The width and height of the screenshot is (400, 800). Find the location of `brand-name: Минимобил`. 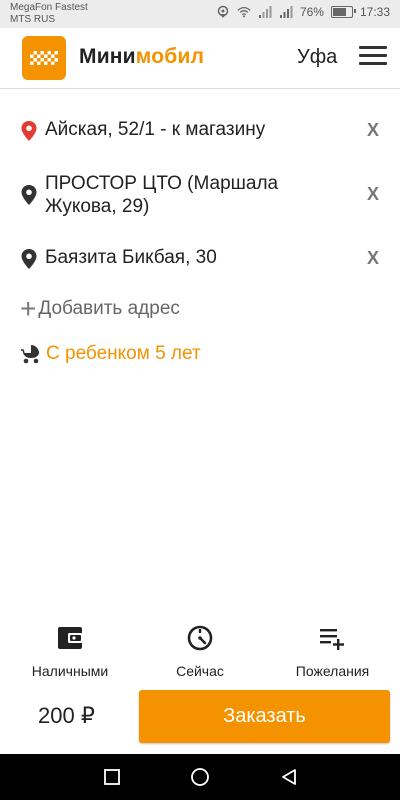

brand-name: Минимобил is located at coordinates (141, 57).